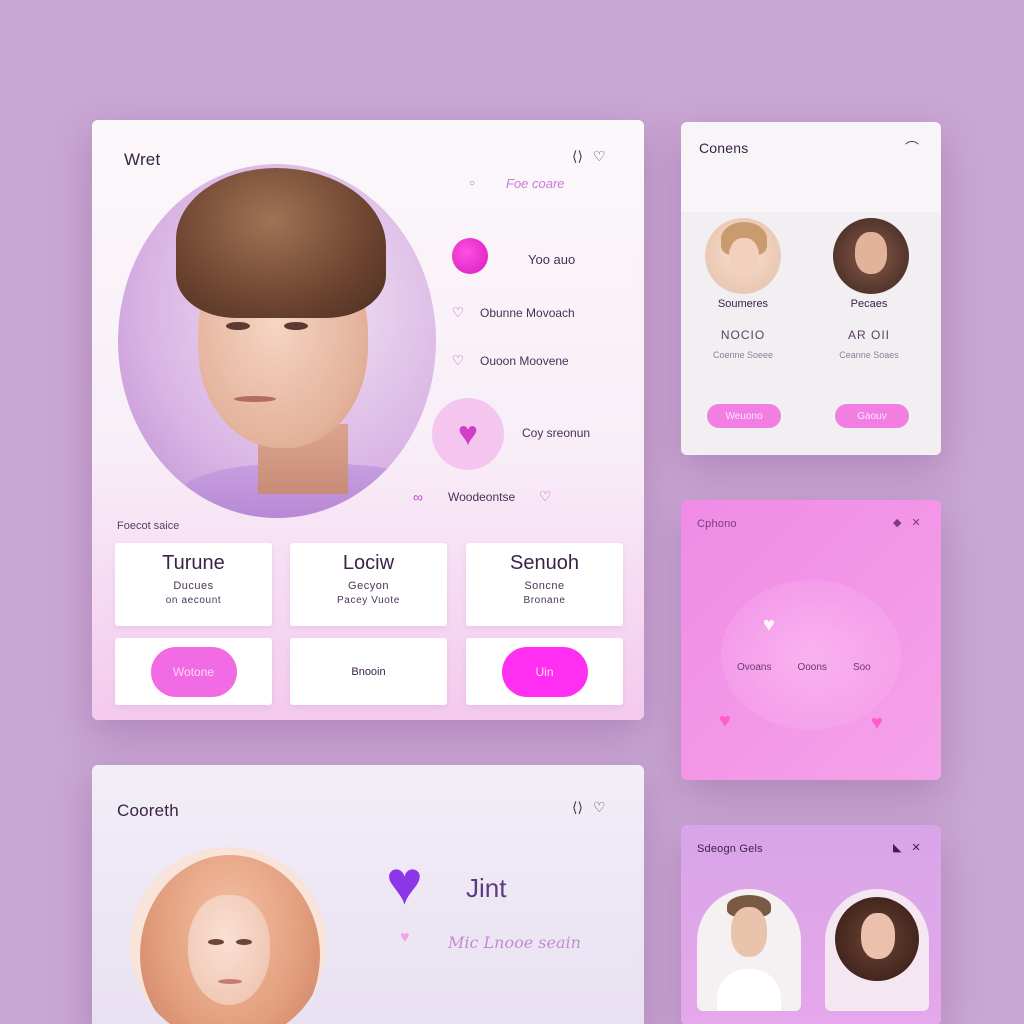  I want to click on face, so click(229, 950).